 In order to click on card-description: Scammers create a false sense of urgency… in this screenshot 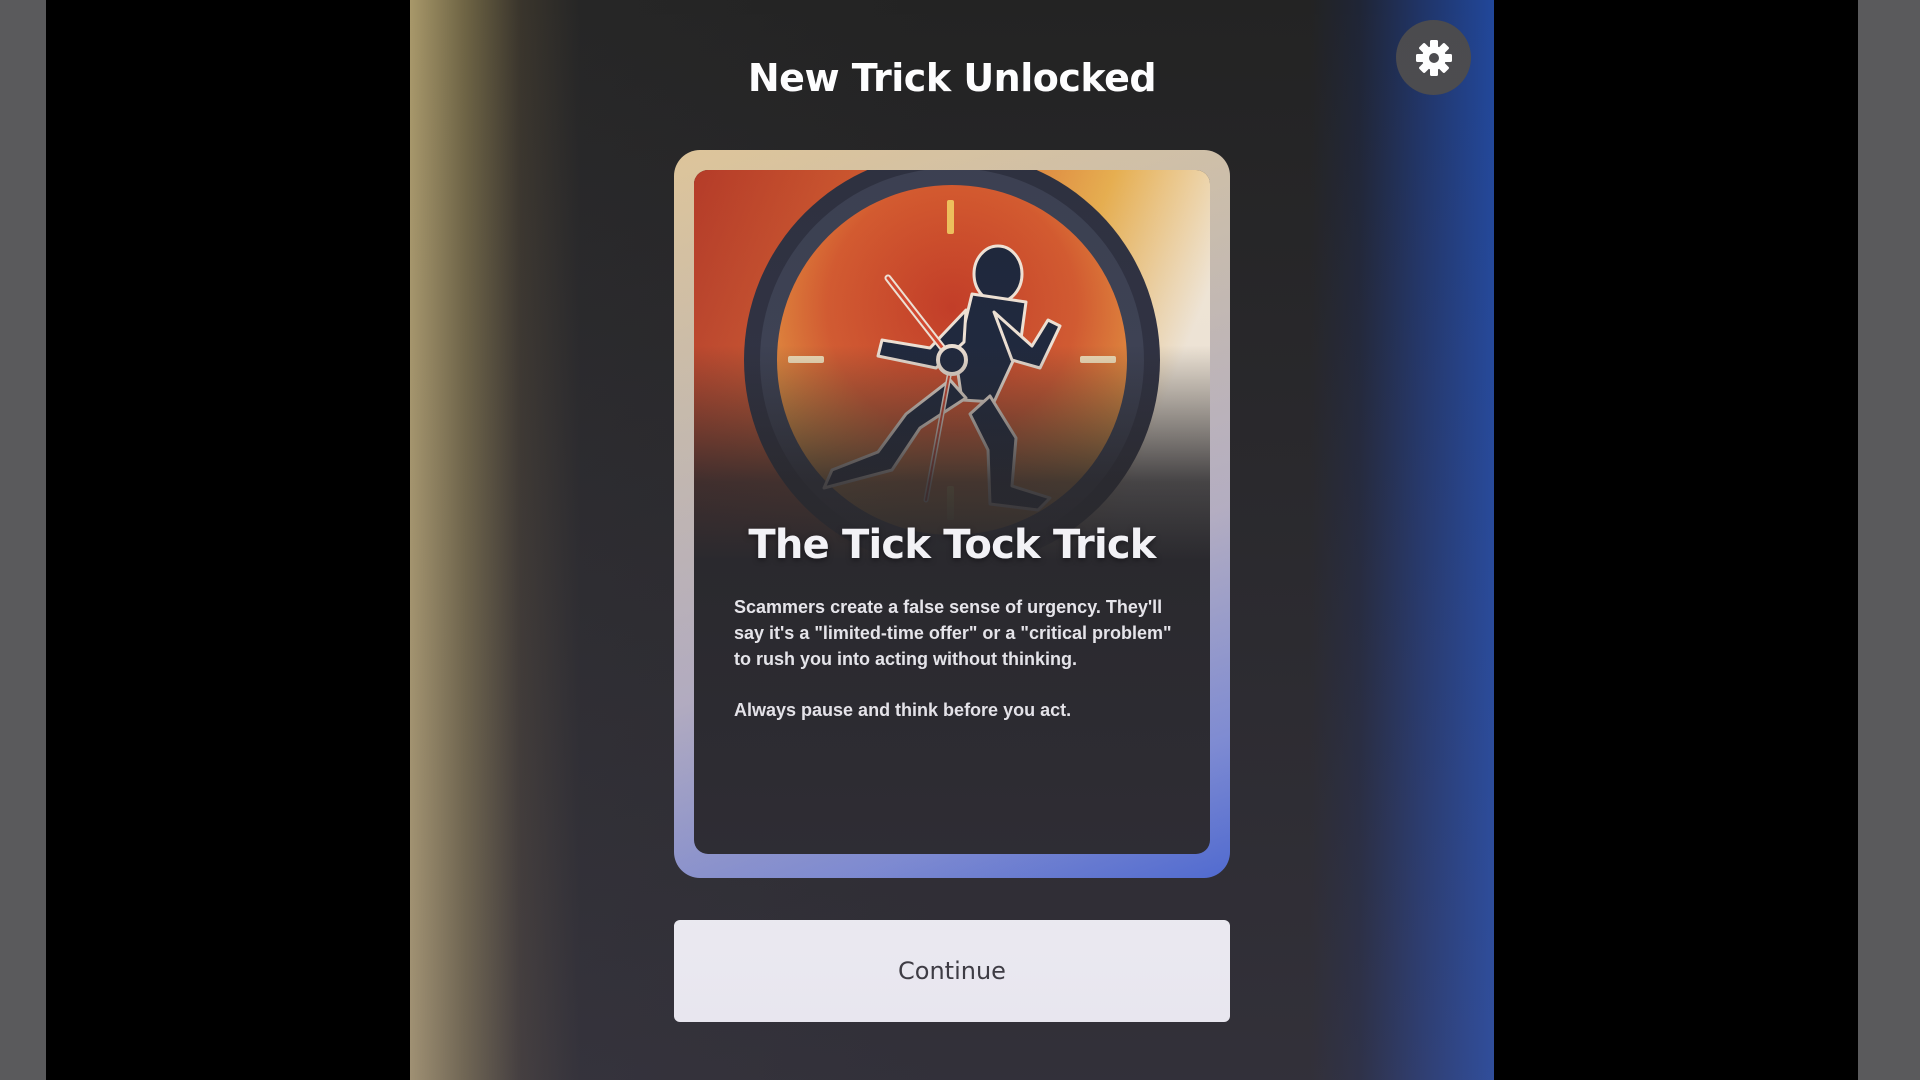, I will do `click(954, 671)`.